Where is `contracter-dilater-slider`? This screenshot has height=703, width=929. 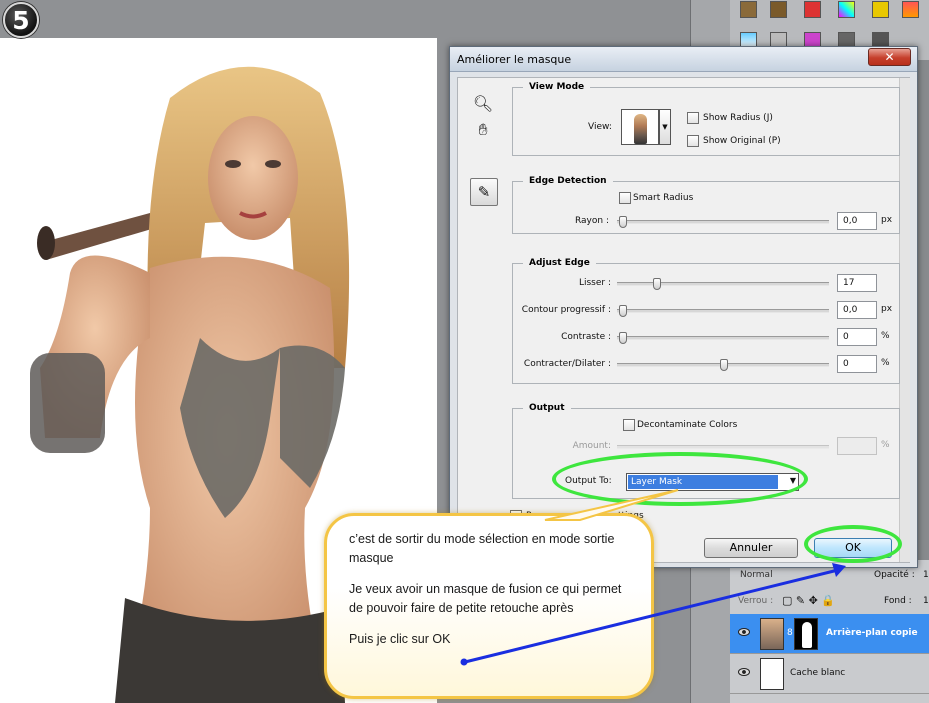
contracter-dilater-slider is located at coordinates (723, 365).